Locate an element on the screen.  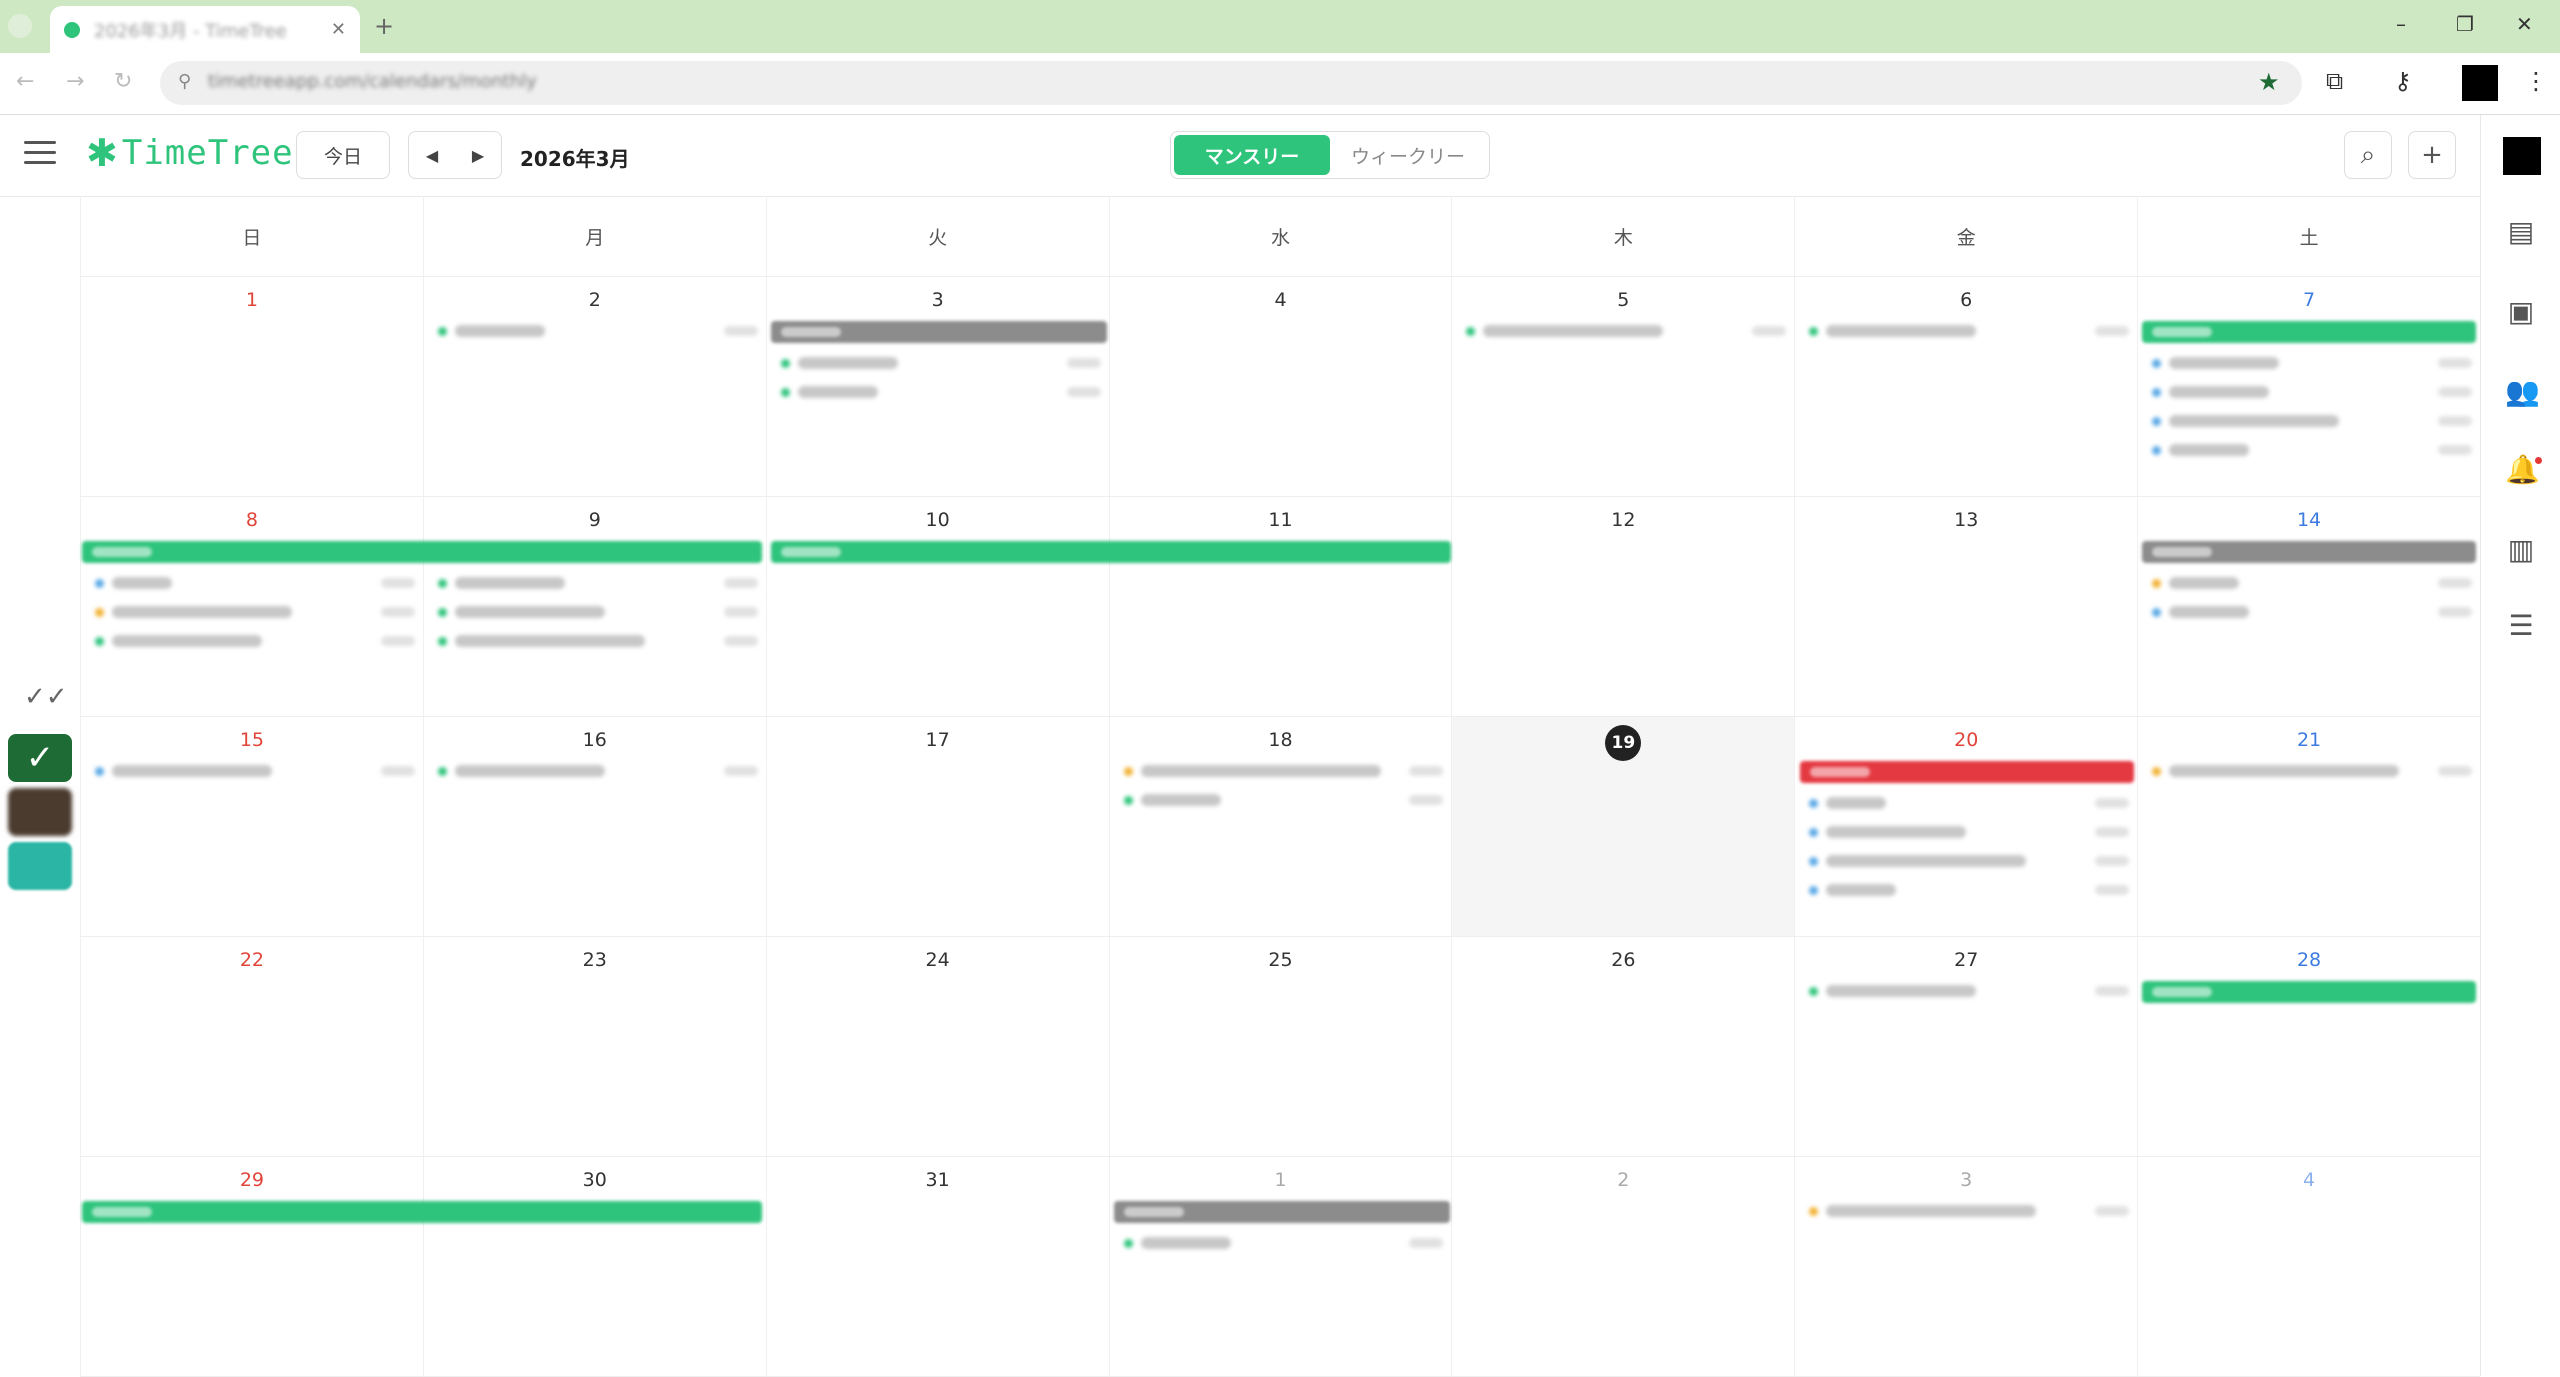
browser-menu-icon: ⋮ is located at coordinates (2536, 81).